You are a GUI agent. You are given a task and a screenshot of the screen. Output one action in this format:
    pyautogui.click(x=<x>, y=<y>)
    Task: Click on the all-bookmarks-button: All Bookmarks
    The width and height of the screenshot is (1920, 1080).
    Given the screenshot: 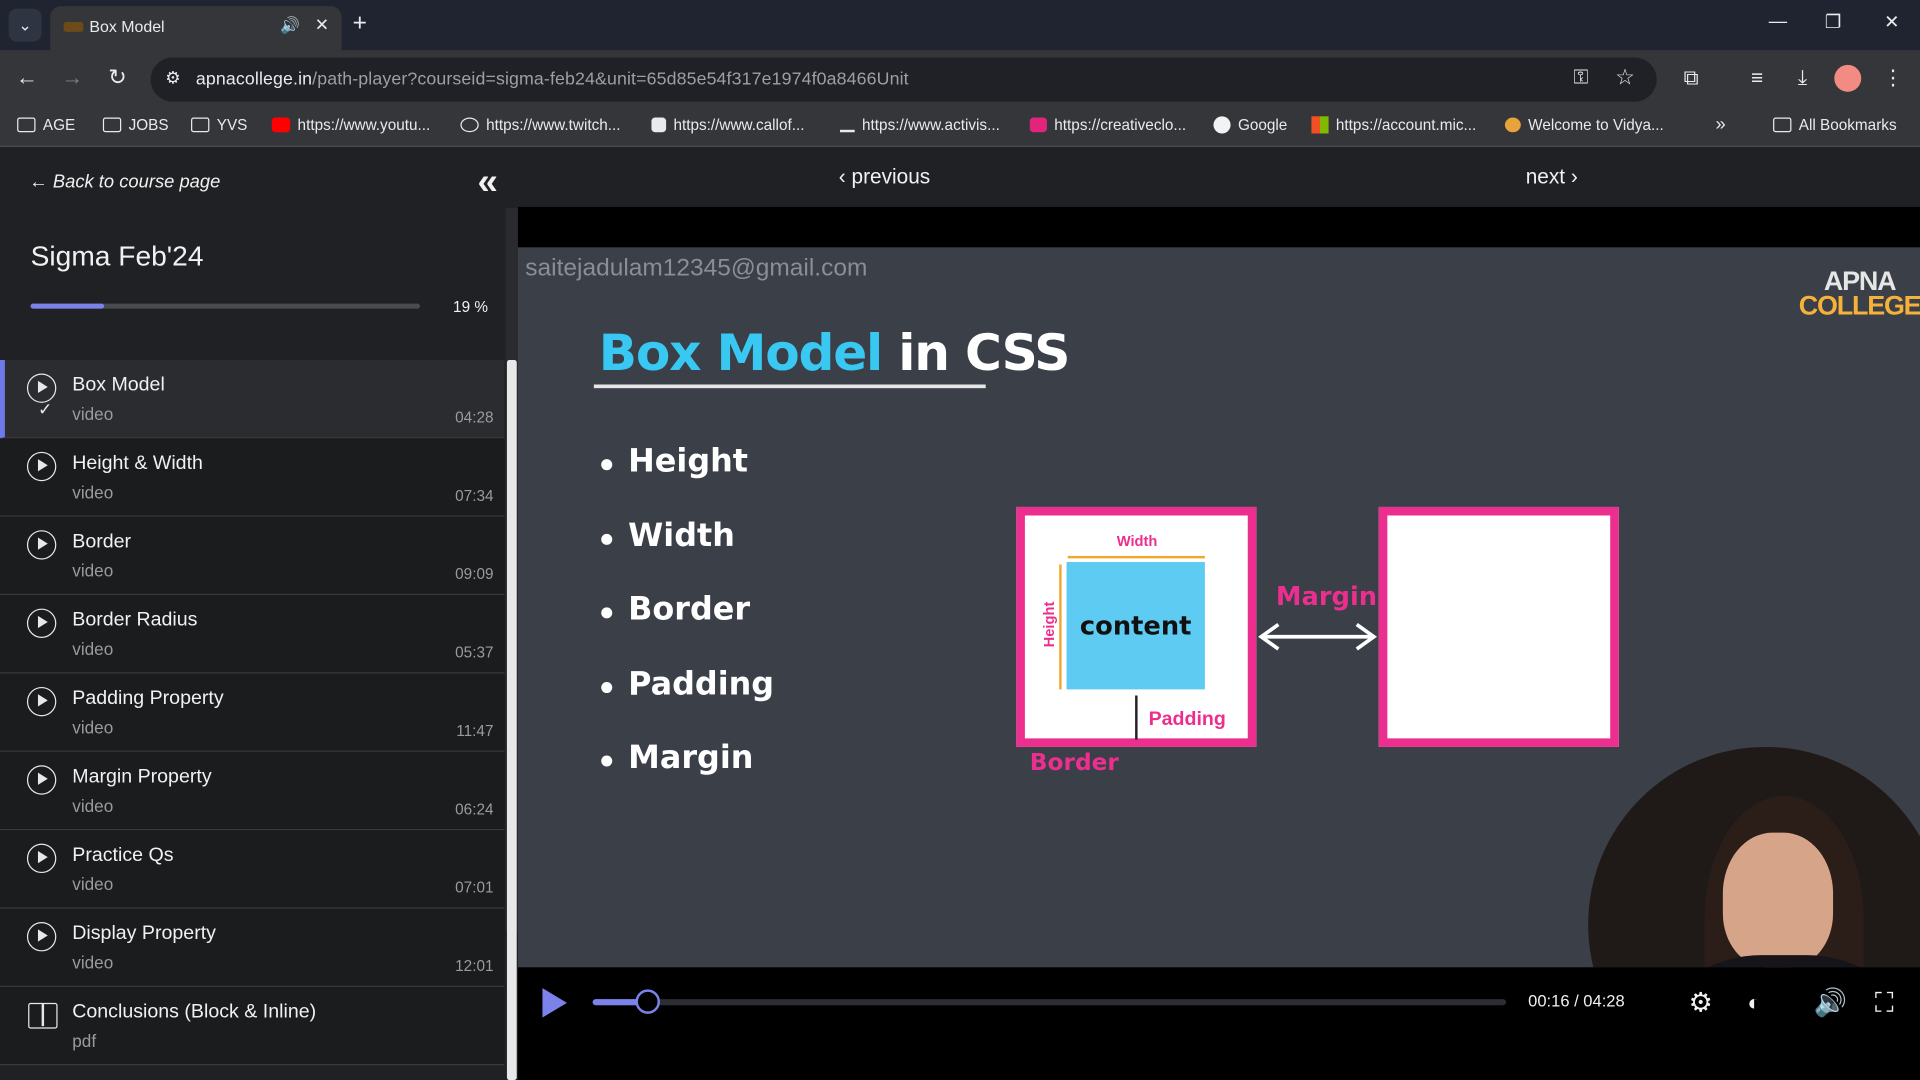 What is the action you would take?
    pyautogui.click(x=1835, y=124)
    